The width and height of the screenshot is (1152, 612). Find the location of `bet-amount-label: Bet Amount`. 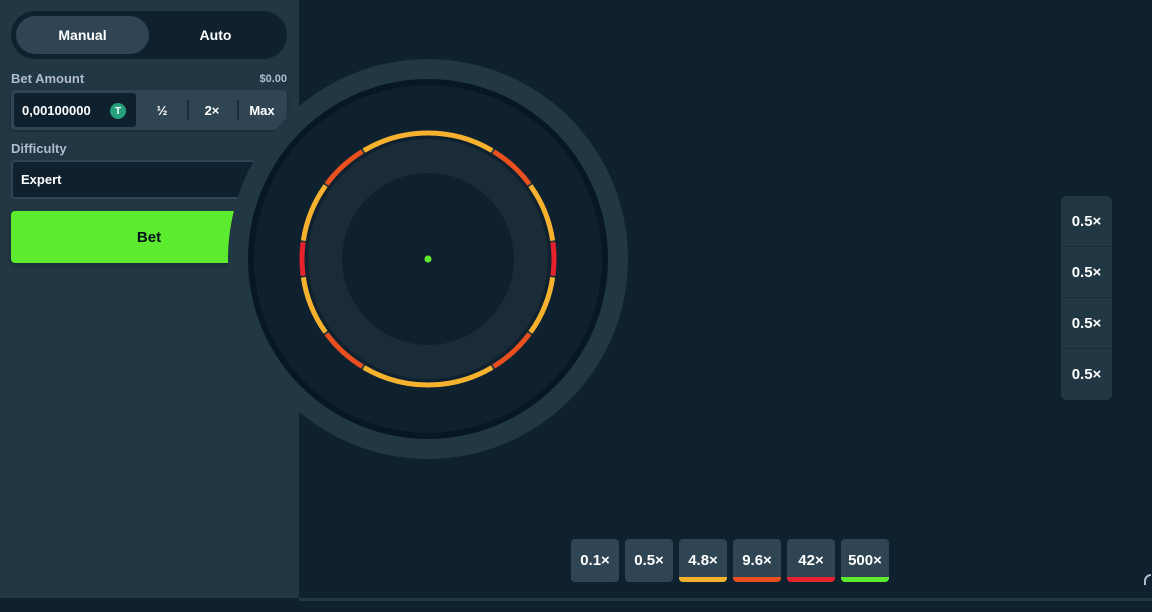

bet-amount-label: Bet Amount is located at coordinates (48, 78).